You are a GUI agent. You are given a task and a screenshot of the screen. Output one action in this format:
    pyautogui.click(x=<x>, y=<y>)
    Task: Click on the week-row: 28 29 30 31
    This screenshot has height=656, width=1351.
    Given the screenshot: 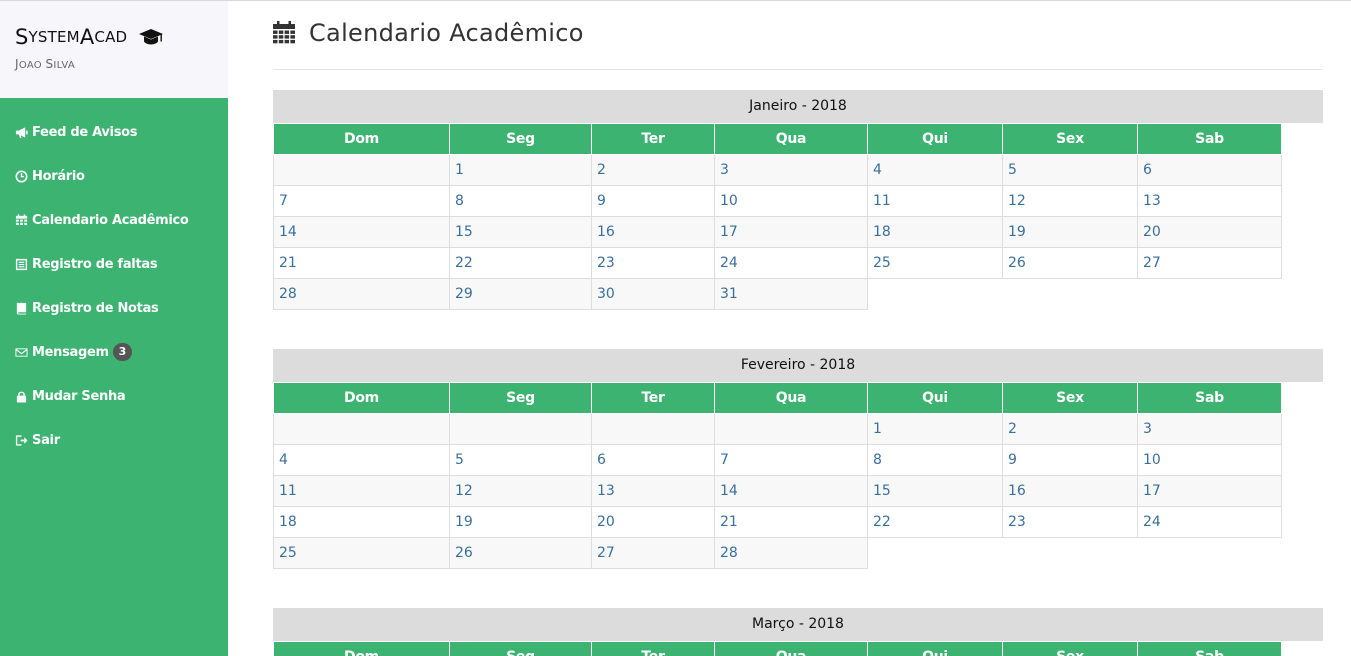 What is the action you would take?
    pyautogui.click(x=777, y=294)
    